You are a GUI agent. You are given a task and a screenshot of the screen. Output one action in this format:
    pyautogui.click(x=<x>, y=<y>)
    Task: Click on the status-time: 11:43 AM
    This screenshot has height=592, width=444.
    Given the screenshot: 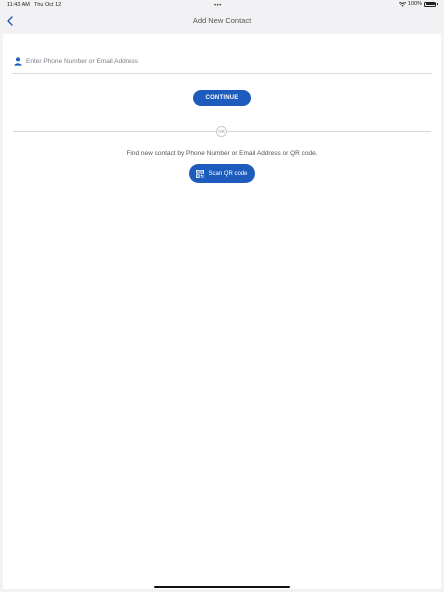 What is the action you would take?
    pyautogui.click(x=18, y=5)
    